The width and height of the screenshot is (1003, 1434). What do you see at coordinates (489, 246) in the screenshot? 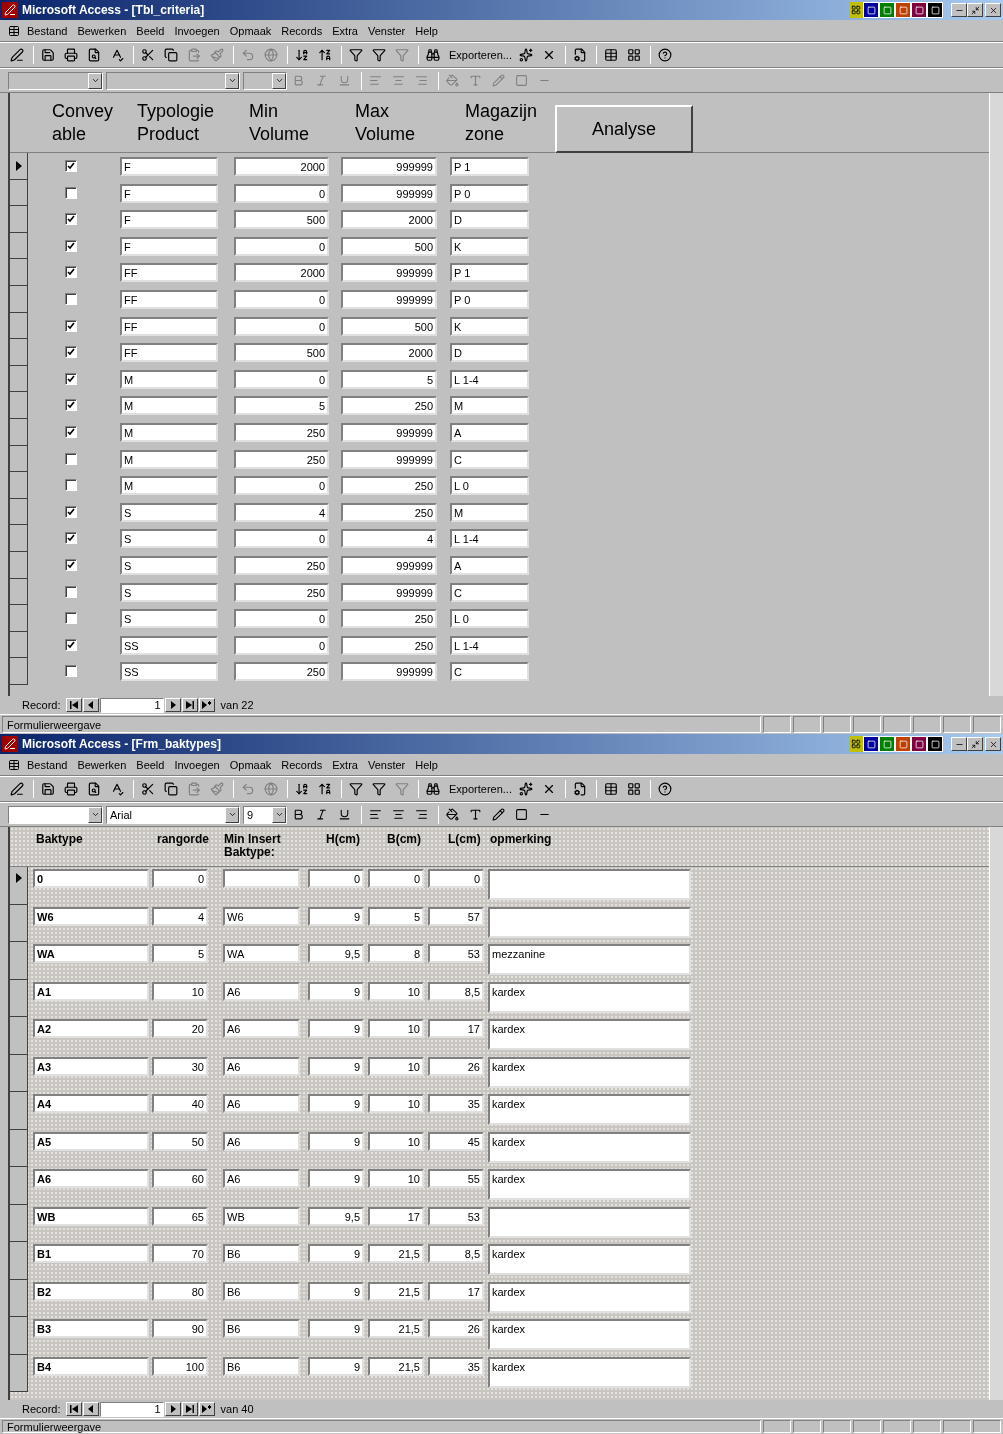
I see `zone-field: K` at bounding box center [489, 246].